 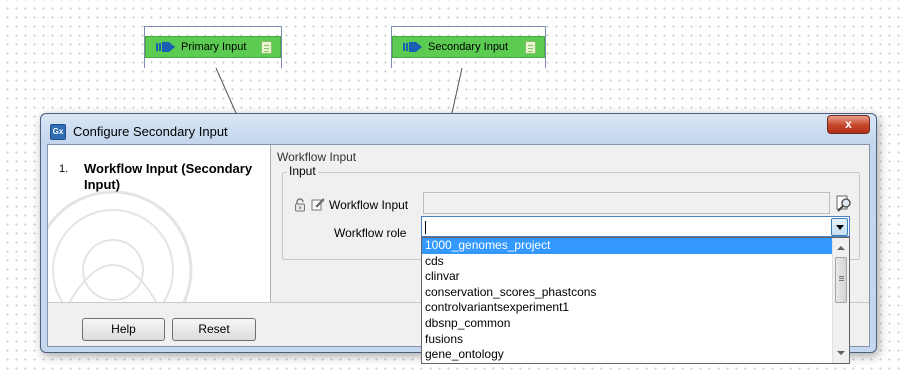 What do you see at coordinates (370, 233) in the screenshot?
I see `workflow-role-label: Workflow role` at bounding box center [370, 233].